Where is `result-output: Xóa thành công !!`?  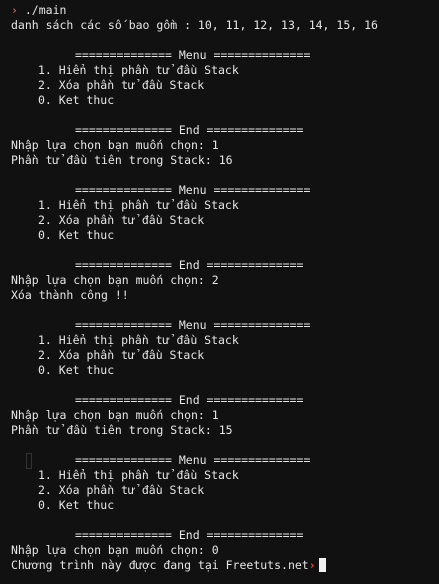 result-output: Xóa thành công !! is located at coordinates (70, 295).